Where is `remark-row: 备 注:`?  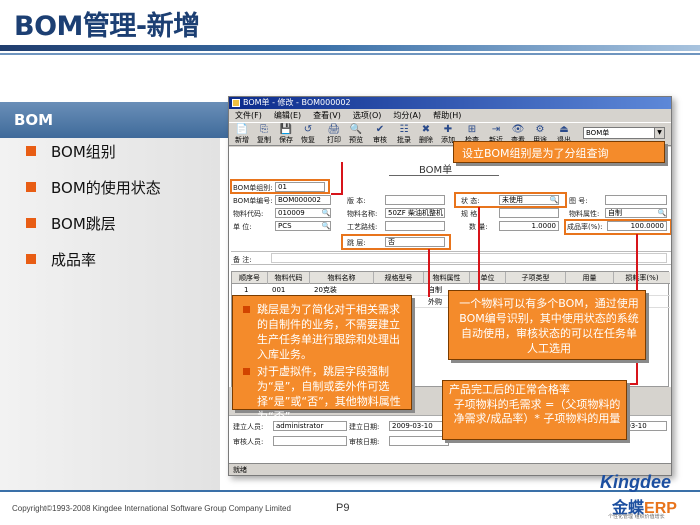 remark-row: 备 注: is located at coordinates (451, 258).